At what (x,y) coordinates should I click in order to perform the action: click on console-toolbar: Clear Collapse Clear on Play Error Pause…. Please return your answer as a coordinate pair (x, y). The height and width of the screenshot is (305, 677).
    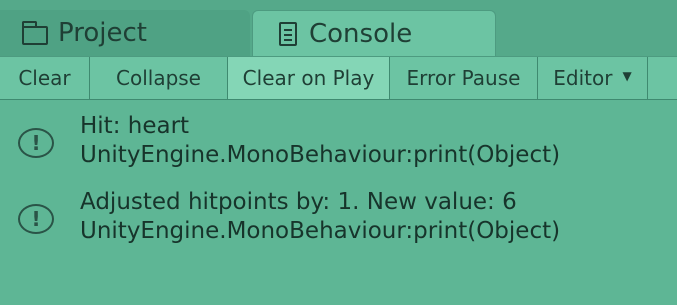
    Looking at the image, I should click on (338, 78).